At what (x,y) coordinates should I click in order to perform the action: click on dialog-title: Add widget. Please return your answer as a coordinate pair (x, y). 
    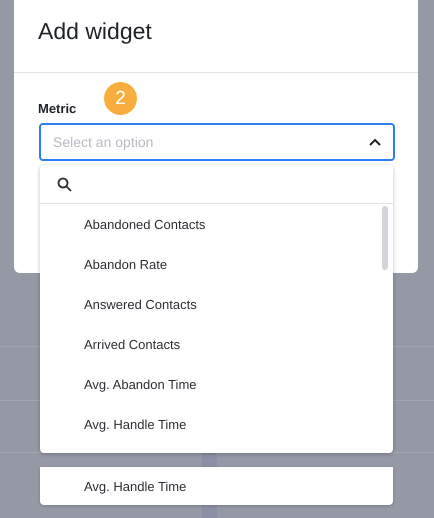
    Looking at the image, I should click on (95, 31).